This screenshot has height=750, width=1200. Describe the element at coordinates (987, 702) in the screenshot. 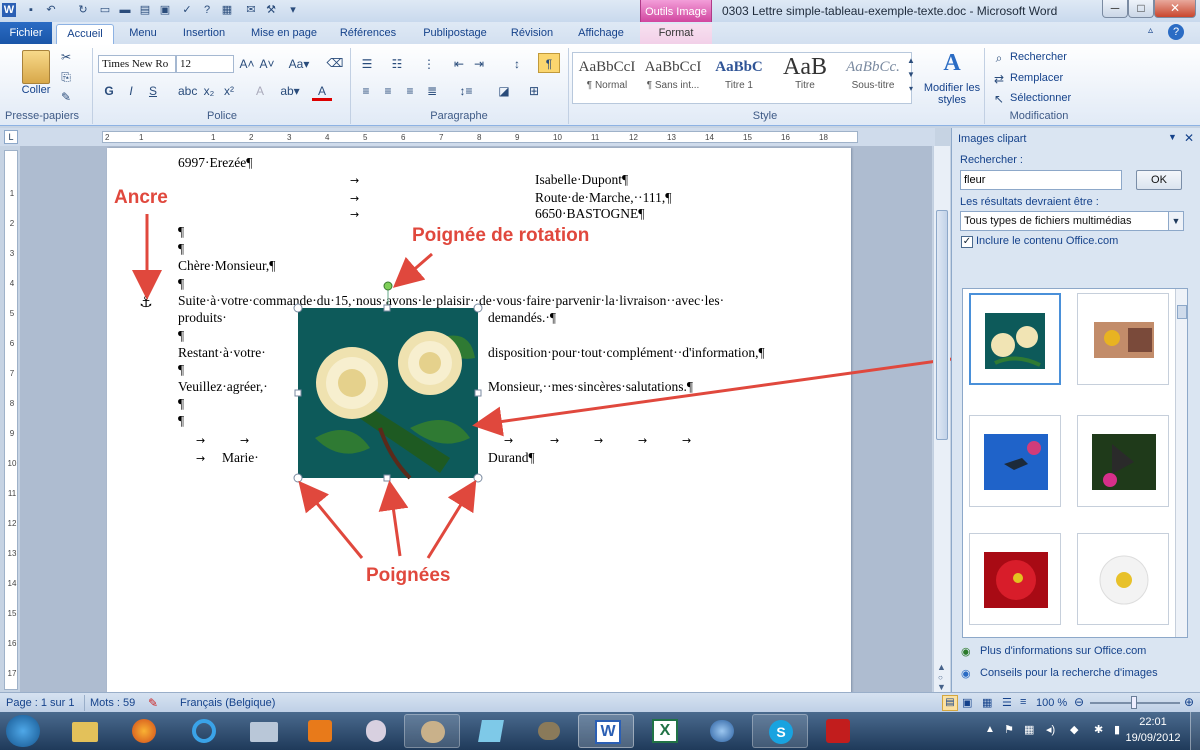

I see `web-layout-view-icon: ▦` at that location.